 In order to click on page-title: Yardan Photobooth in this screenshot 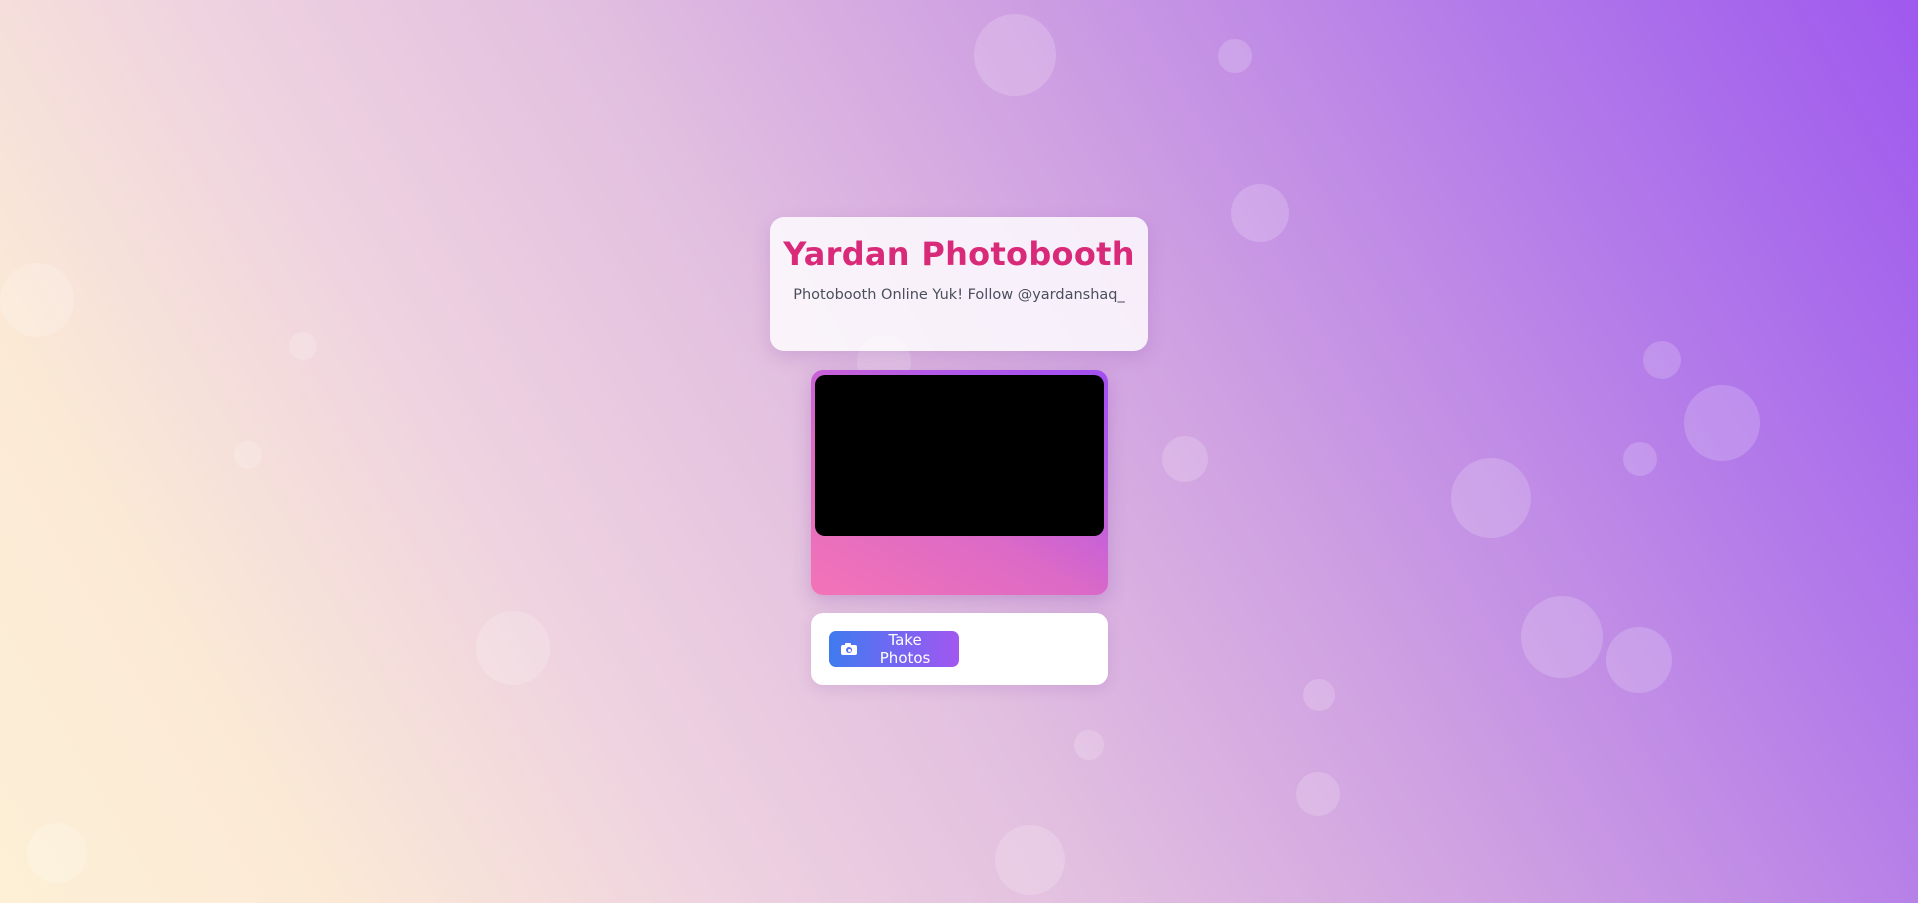, I will do `click(959, 254)`.